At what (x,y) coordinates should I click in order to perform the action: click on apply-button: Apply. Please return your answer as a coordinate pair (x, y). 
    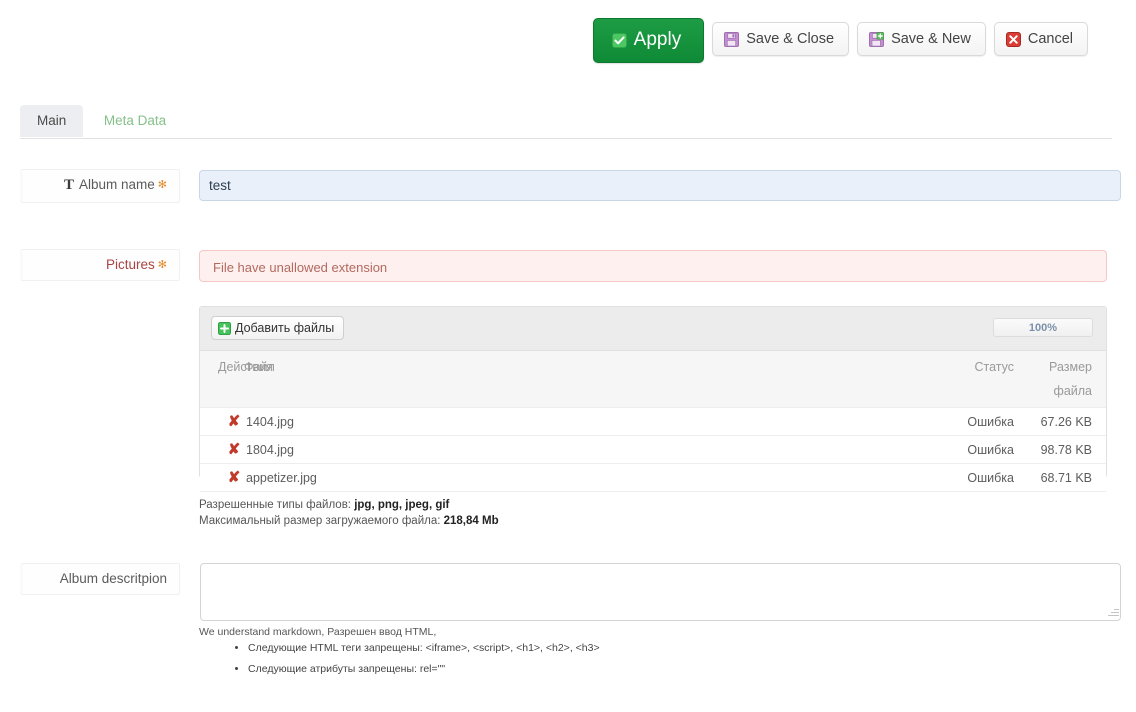
    Looking at the image, I should click on (648, 40).